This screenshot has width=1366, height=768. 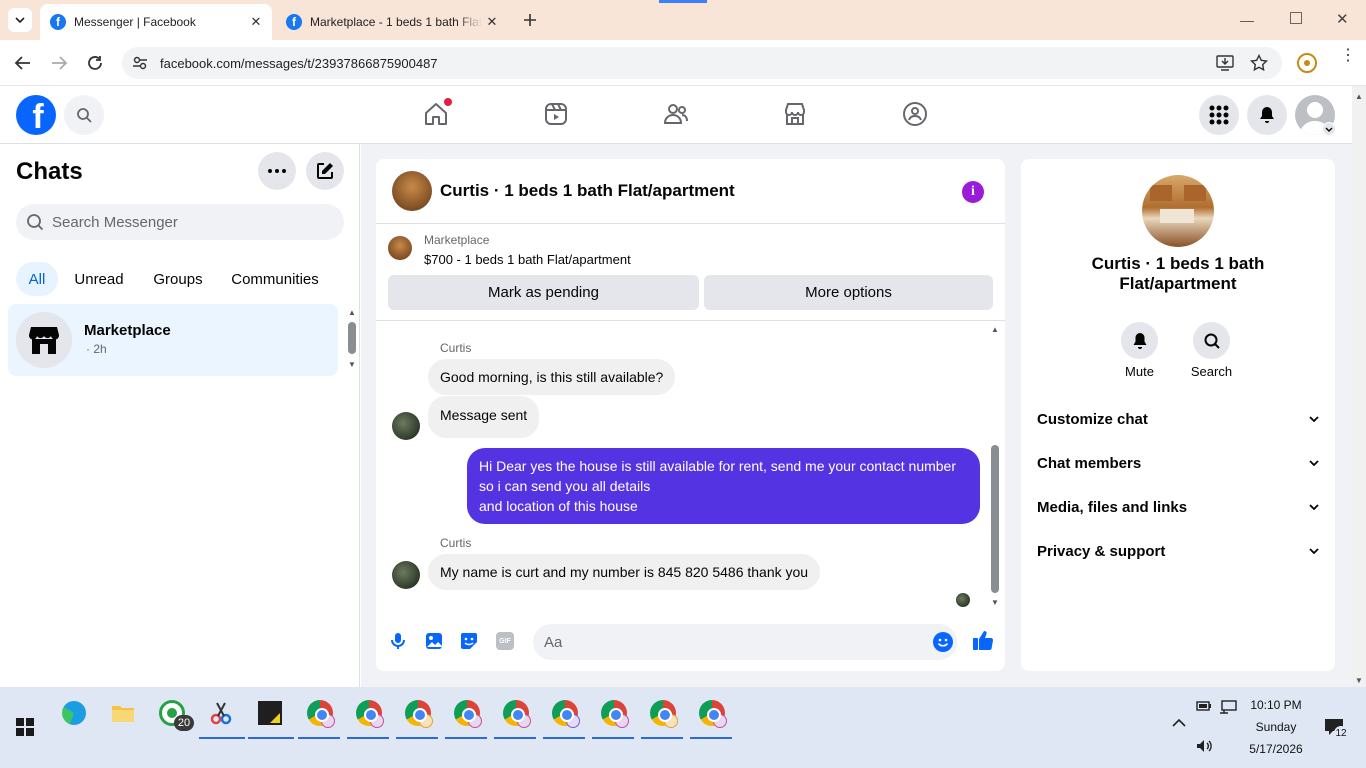 What do you see at coordinates (469, 641) in the screenshot?
I see `sticker-button` at bounding box center [469, 641].